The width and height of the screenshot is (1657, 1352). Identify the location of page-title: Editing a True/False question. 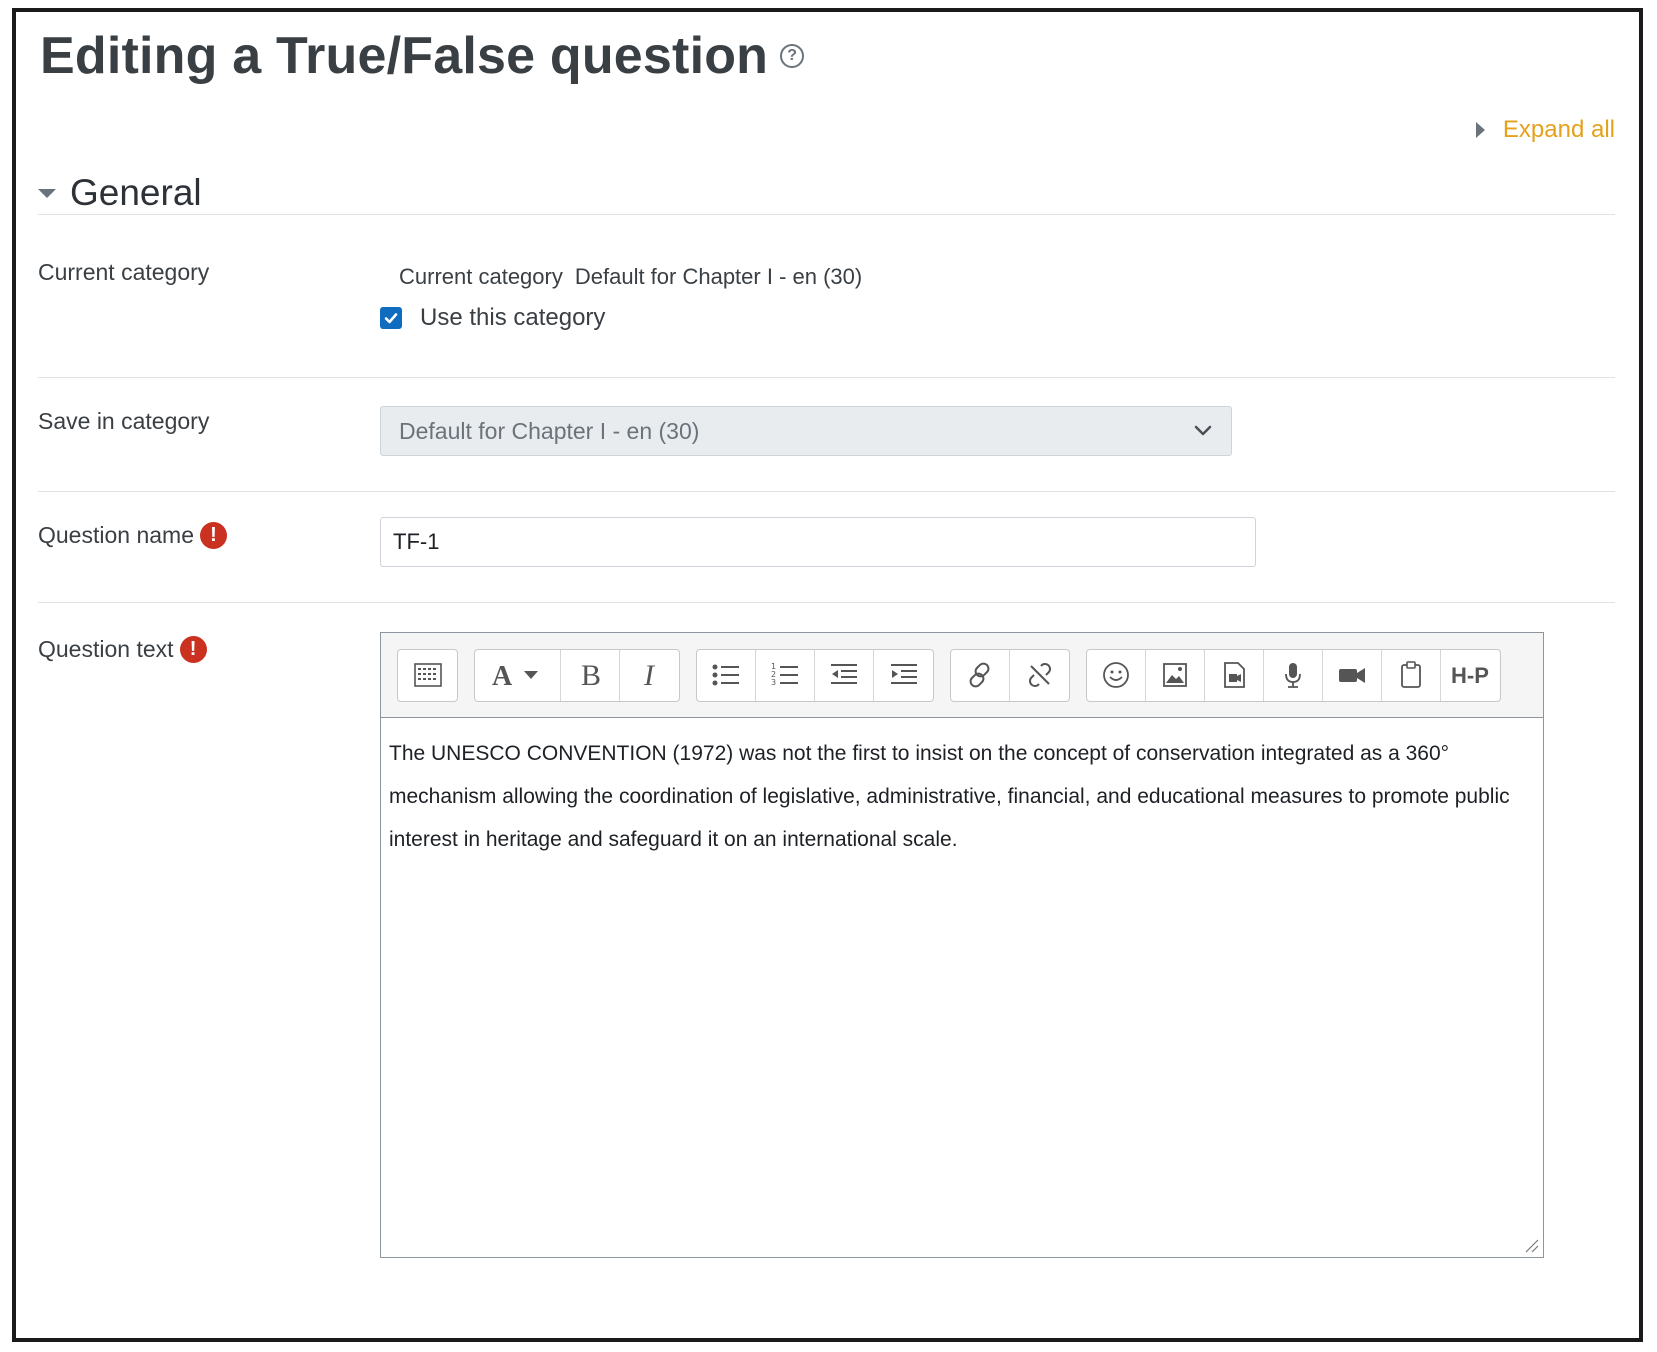
(404, 56).